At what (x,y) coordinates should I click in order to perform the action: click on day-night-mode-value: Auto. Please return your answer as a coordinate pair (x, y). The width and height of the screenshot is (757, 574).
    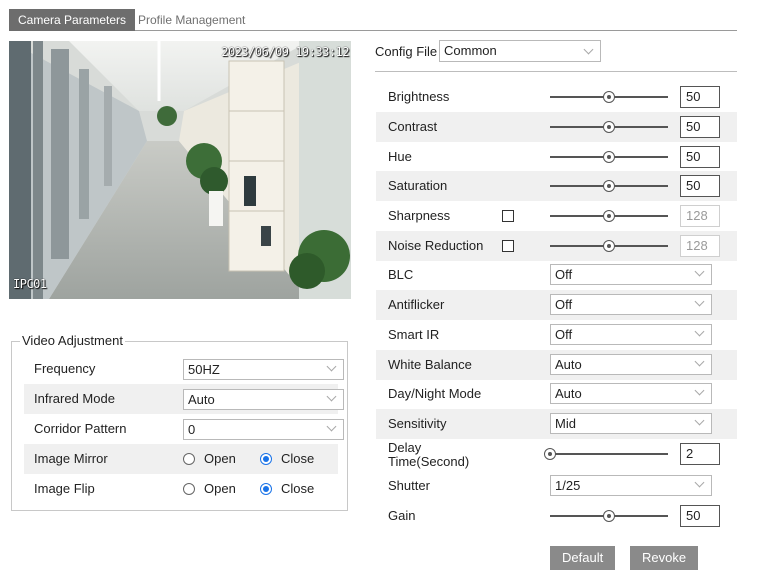
    Looking at the image, I should click on (568, 393).